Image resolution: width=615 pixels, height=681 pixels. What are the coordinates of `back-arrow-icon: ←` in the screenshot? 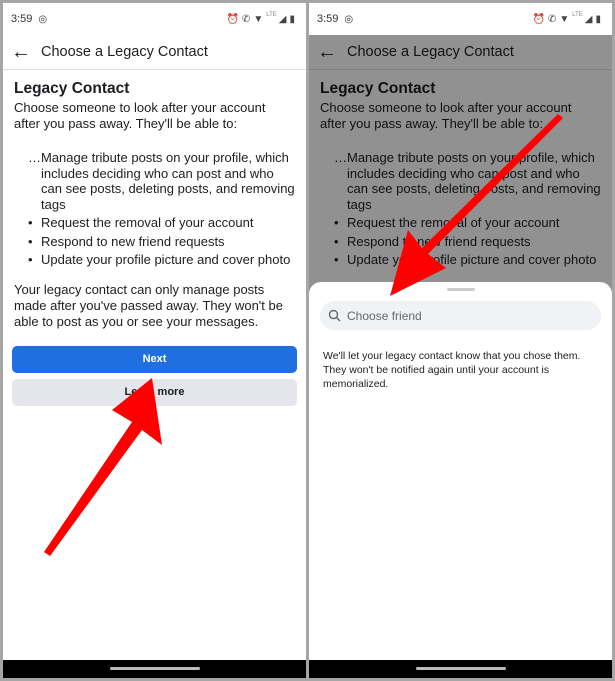 It's located at (21, 52).